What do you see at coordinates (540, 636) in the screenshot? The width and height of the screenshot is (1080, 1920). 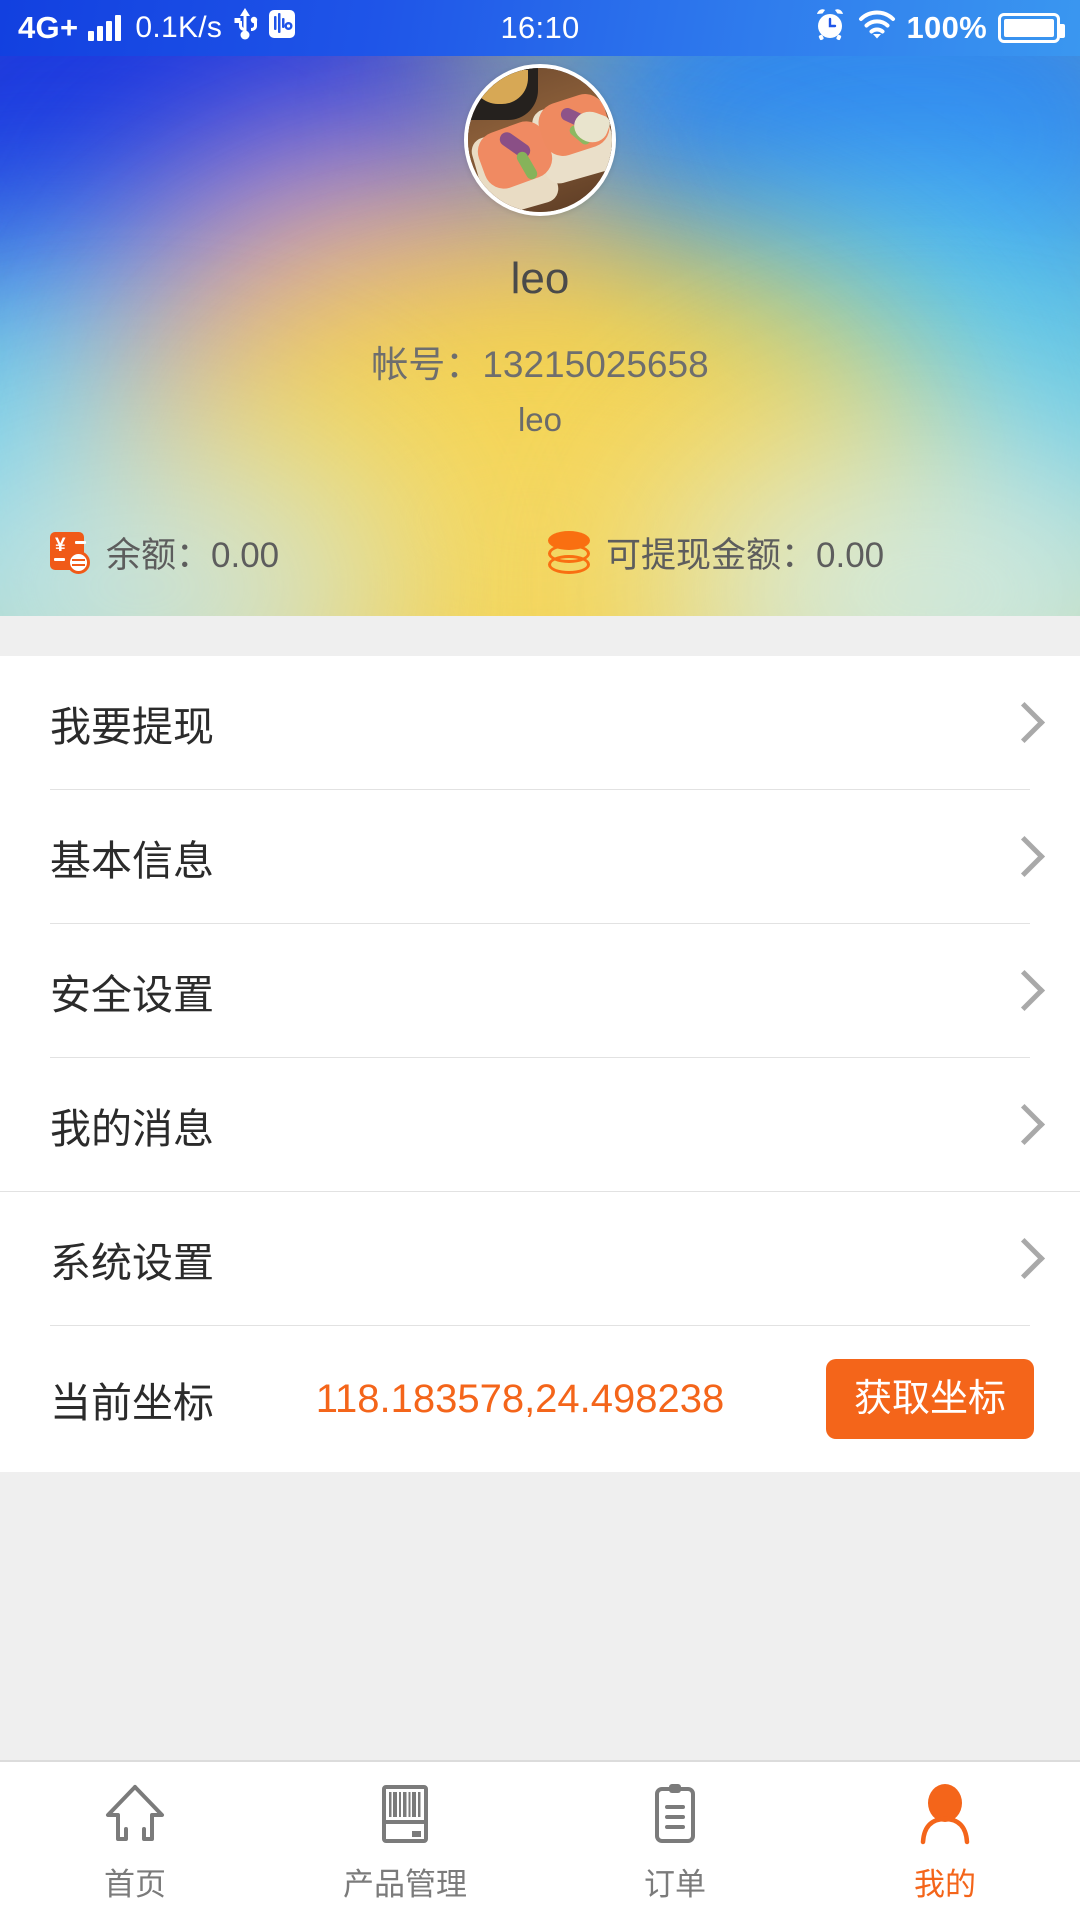 I see `section-gap` at bounding box center [540, 636].